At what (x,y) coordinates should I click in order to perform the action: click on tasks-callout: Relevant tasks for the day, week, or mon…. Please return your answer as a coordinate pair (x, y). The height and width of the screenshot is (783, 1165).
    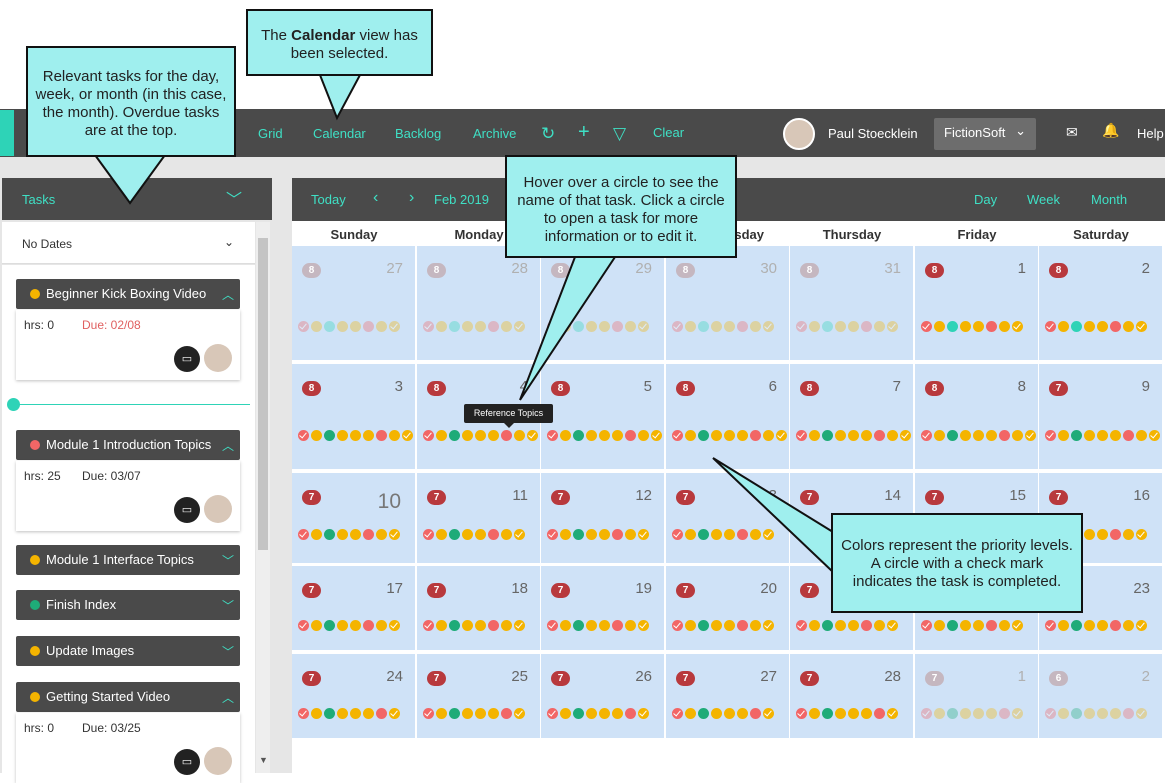
    Looking at the image, I should click on (131, 101).